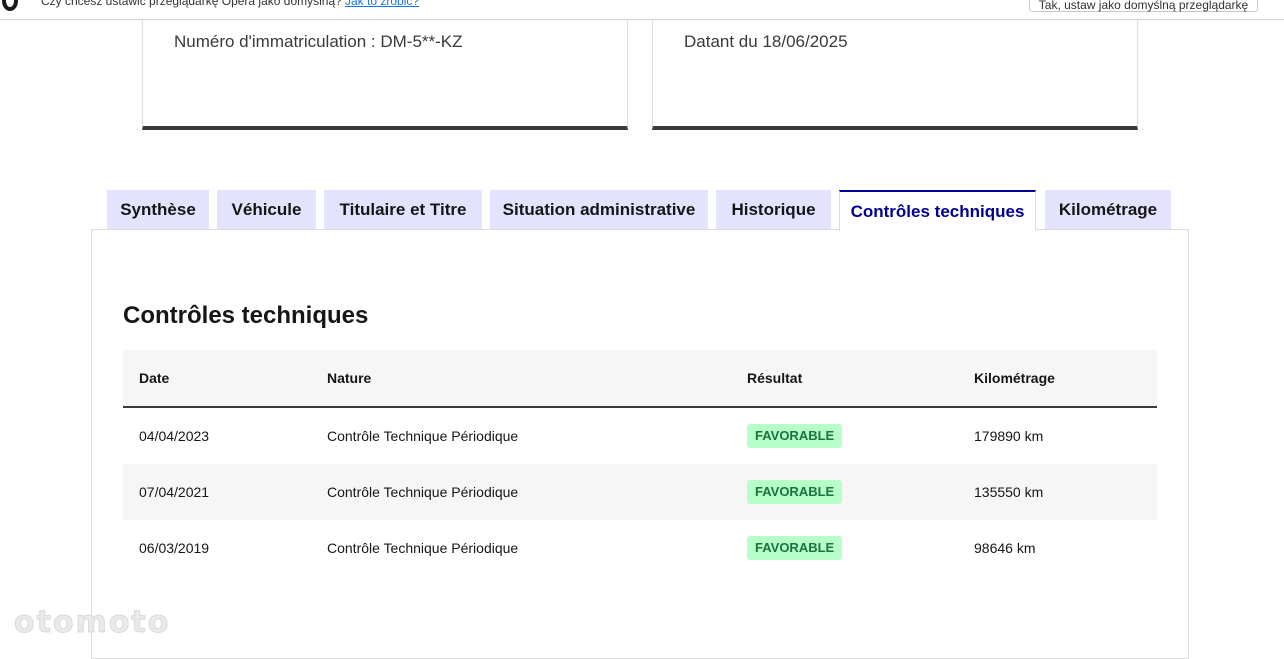  I want to click on row-date: 06/03/2019, so click(174, 548).